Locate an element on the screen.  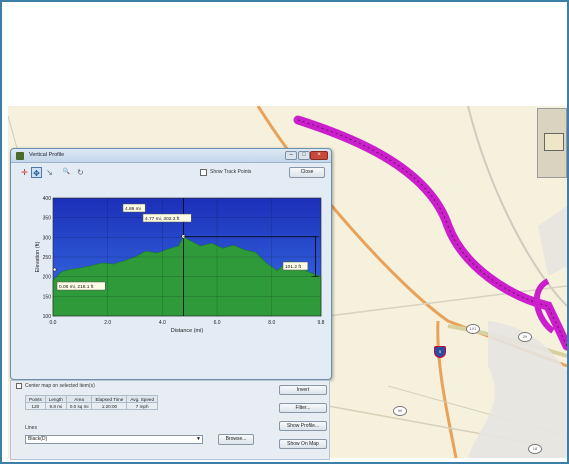
table-cell: 120 is located at coordinates (35, 406).